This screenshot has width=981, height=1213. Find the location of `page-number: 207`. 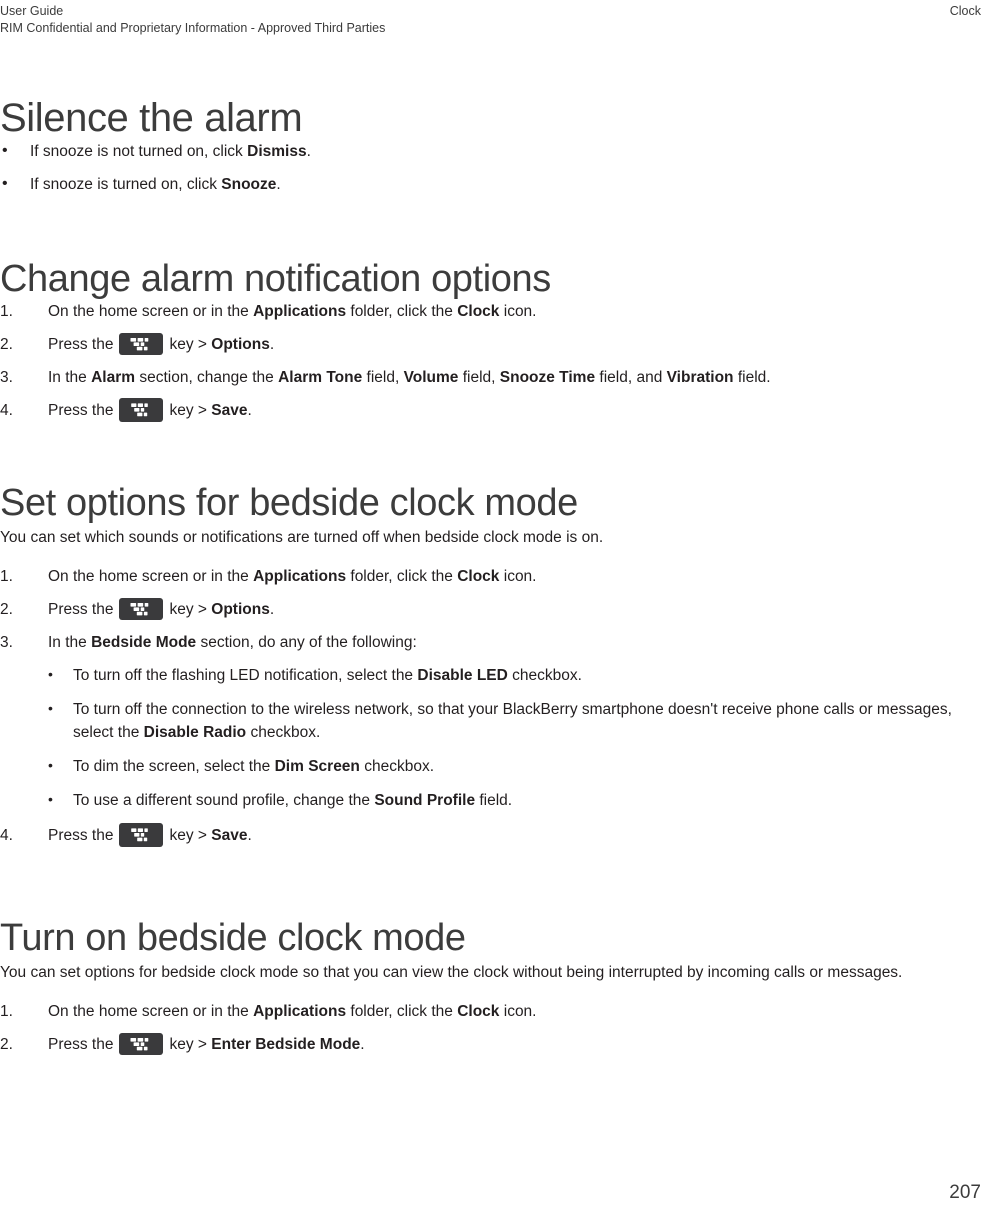

page-number: 207 is located at coordinates (965, 1192).